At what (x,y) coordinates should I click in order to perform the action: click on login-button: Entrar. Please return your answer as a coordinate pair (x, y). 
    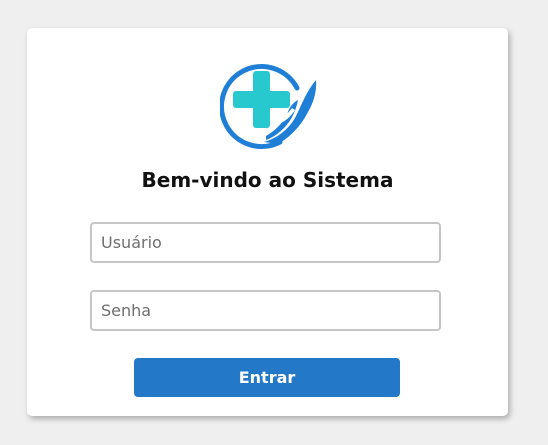
    Looking at the image, I should click on (267, 377).